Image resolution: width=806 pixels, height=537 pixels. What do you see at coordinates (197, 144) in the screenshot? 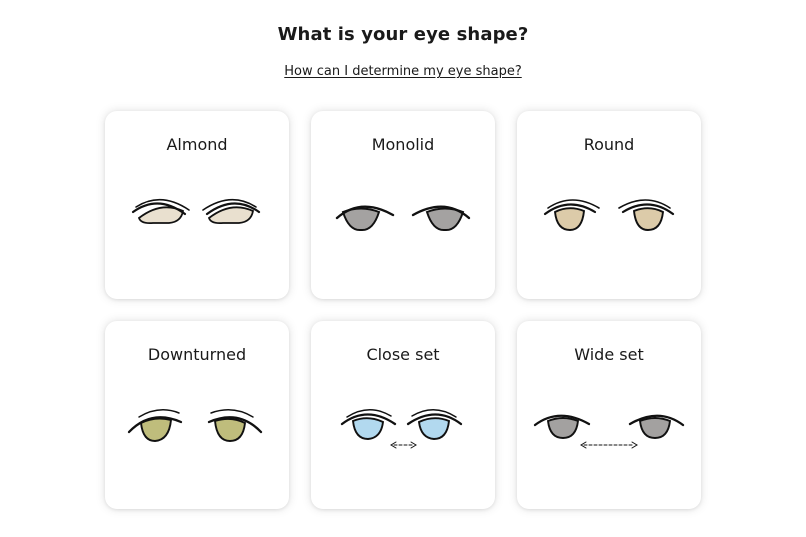
I see `option-label: Almond` at bounding box center [197, 144].